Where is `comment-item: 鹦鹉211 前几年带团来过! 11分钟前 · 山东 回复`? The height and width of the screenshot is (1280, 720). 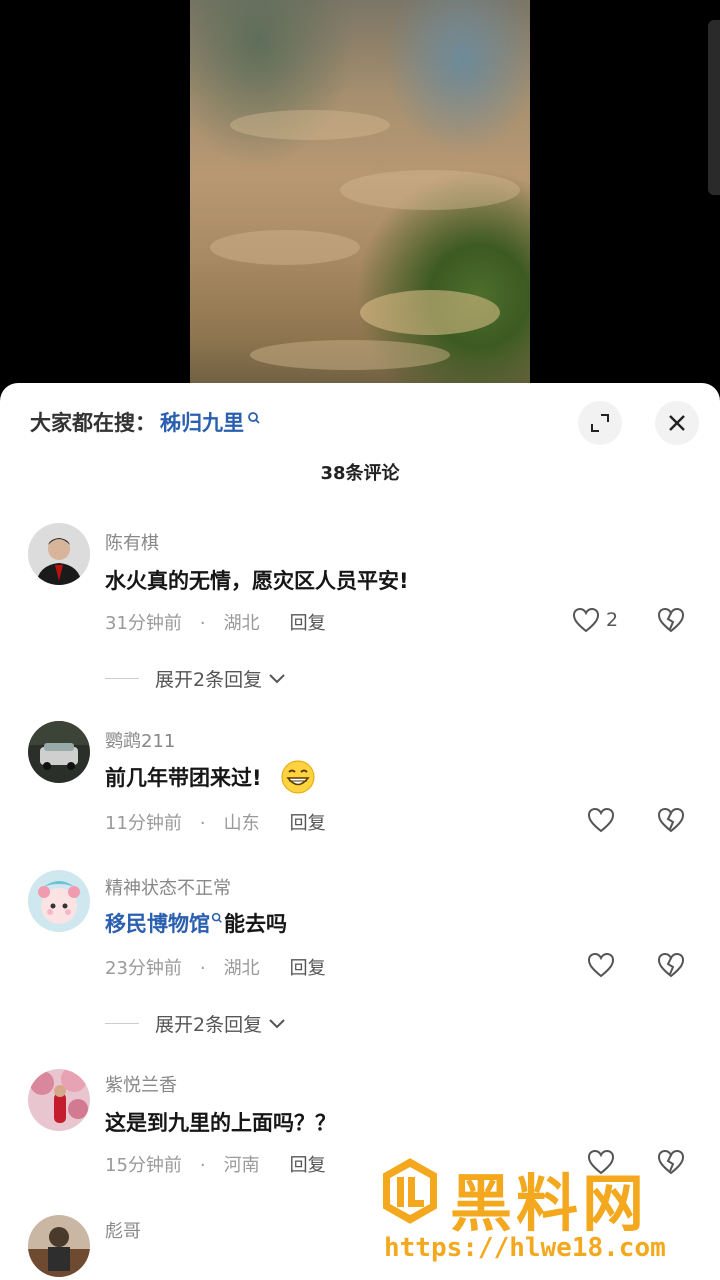
comment-item: 鹦鹉211 前几年带团来过! 11分钟前 · 山东 回复 is located at coordinates (360, 781).